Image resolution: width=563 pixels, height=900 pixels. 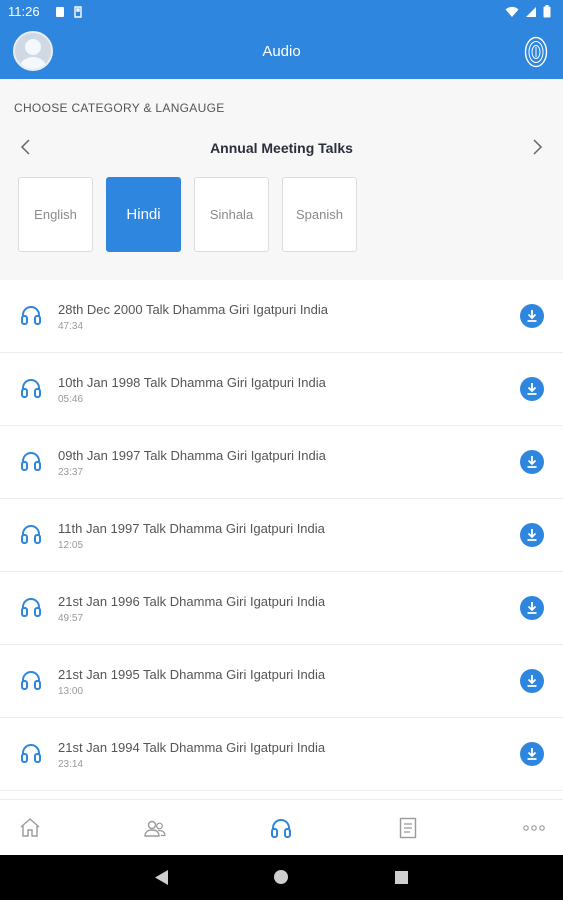 What do you see at coordinates (60, 12) in the screenshot?
I see `notification-icon` at bounding box center [60, 12].